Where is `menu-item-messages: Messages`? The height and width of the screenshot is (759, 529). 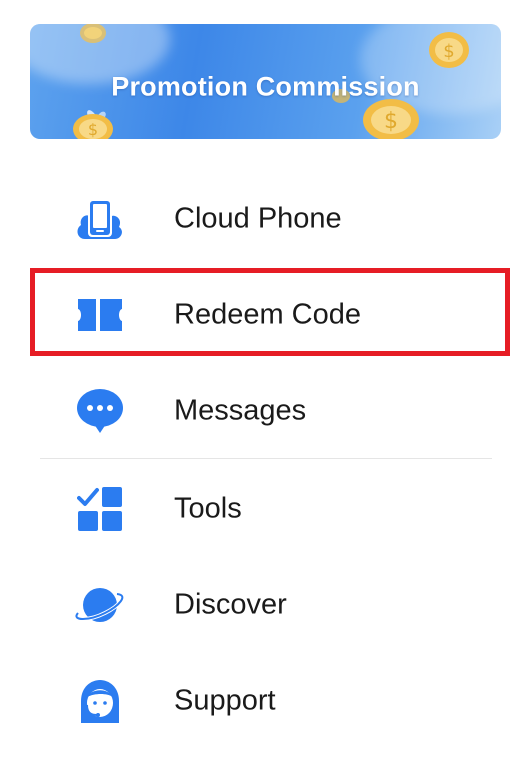
menu-item-messages: Messages is located at coordinates (266, 411).